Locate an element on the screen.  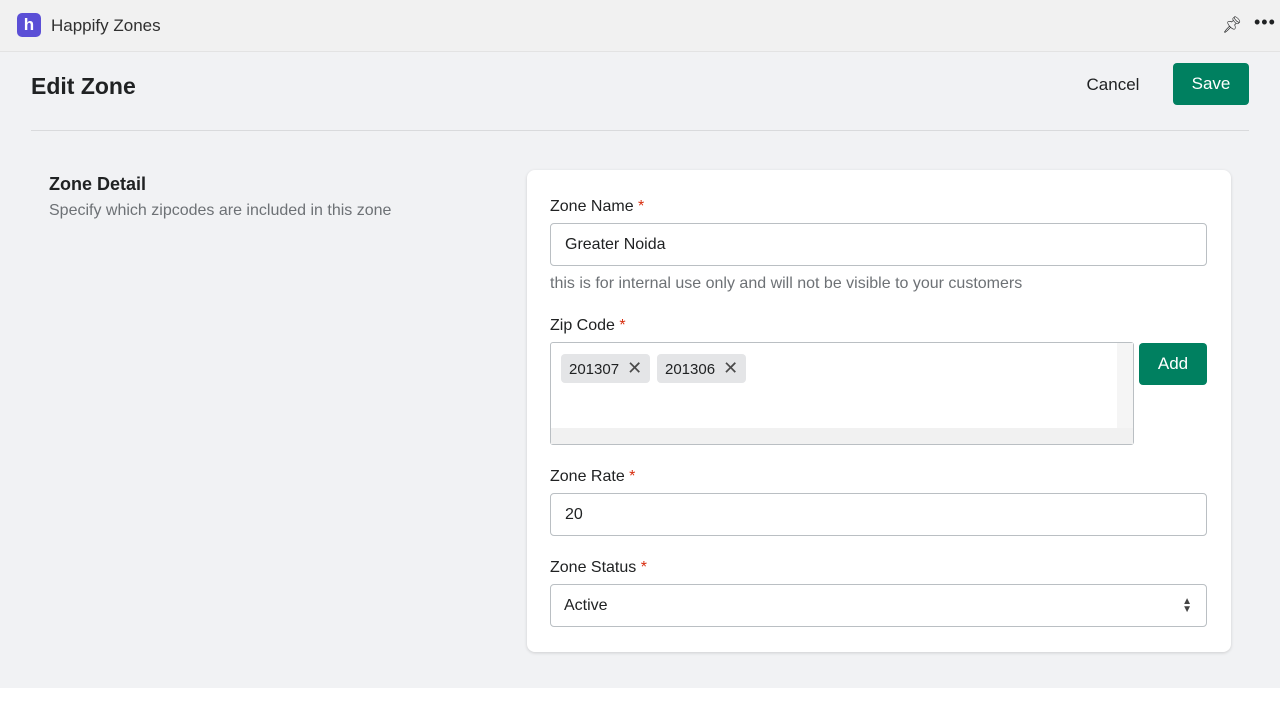
add-zip-button: Add is located at coordinates (1173, 364).